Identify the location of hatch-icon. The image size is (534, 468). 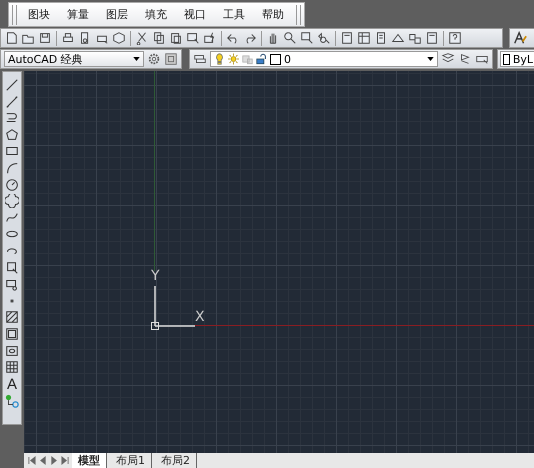
(12, 317).